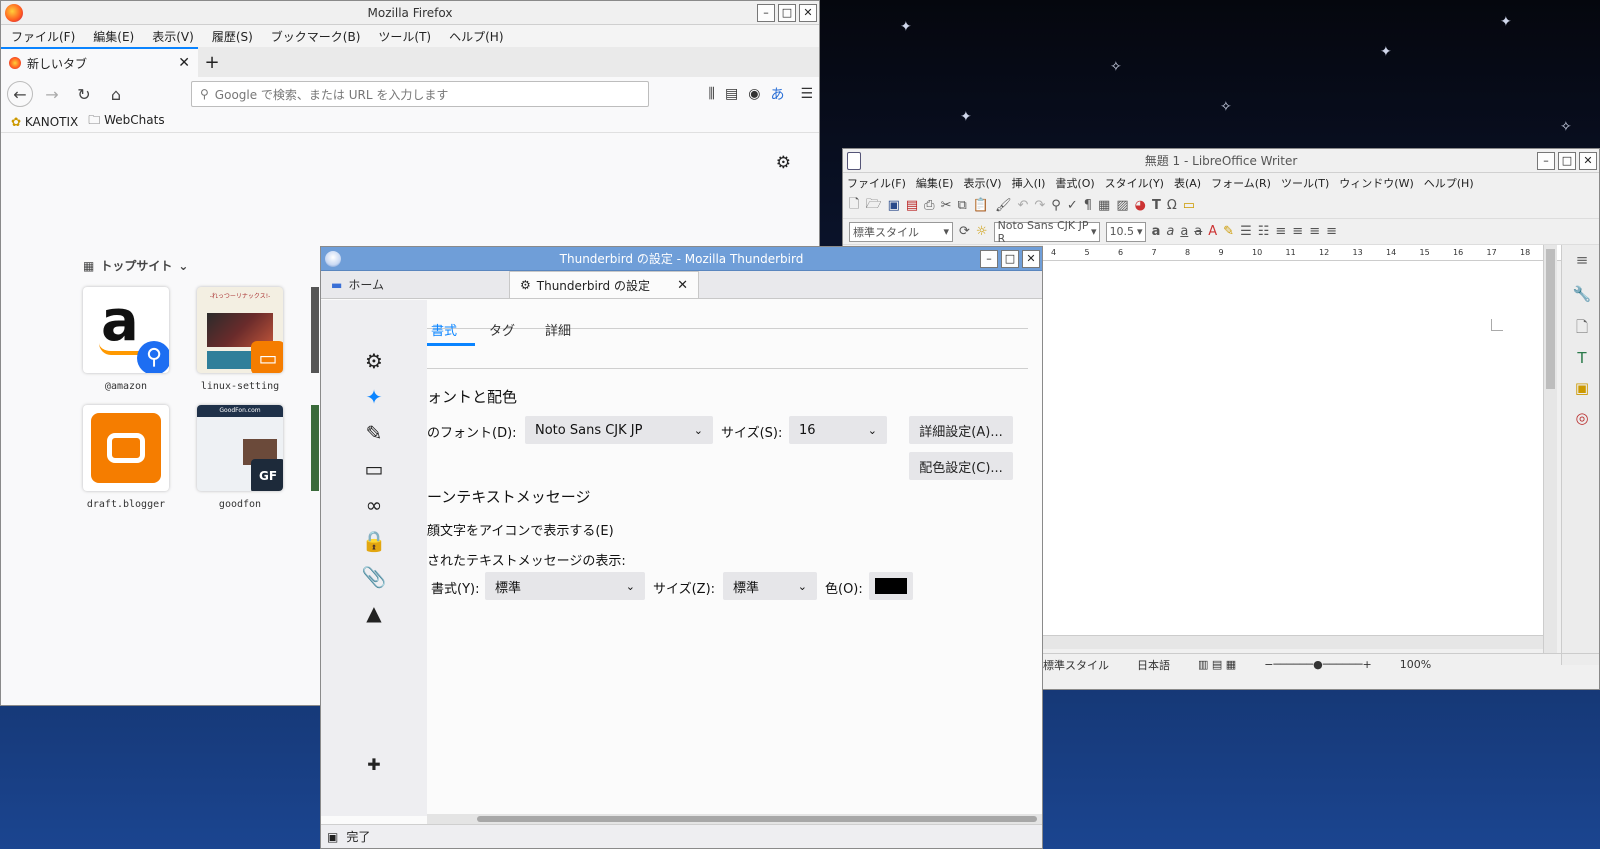  I want to click on redo-icon: ↷, so click(1039, 205).